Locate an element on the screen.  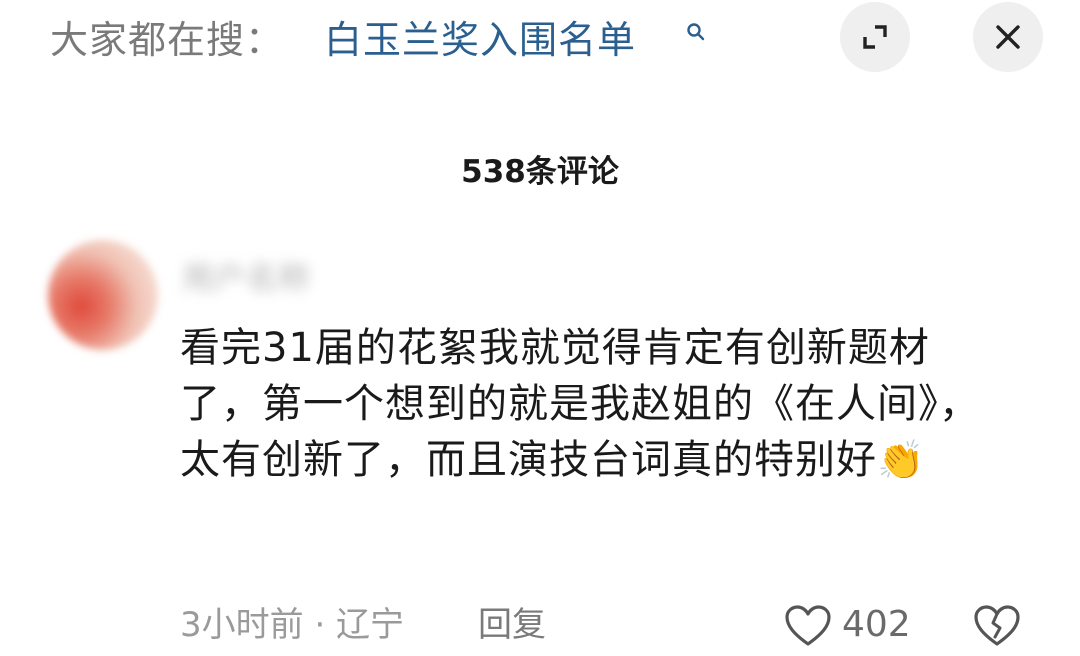
close-icon is located at coordinates (1008, 37).